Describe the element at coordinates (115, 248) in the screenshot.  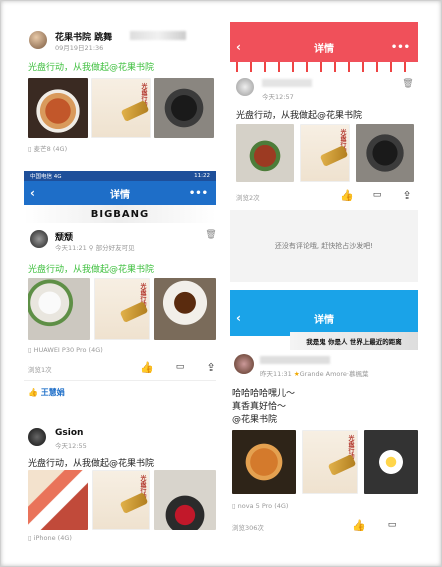
I see `visibility: 部分好友可见` at that location.